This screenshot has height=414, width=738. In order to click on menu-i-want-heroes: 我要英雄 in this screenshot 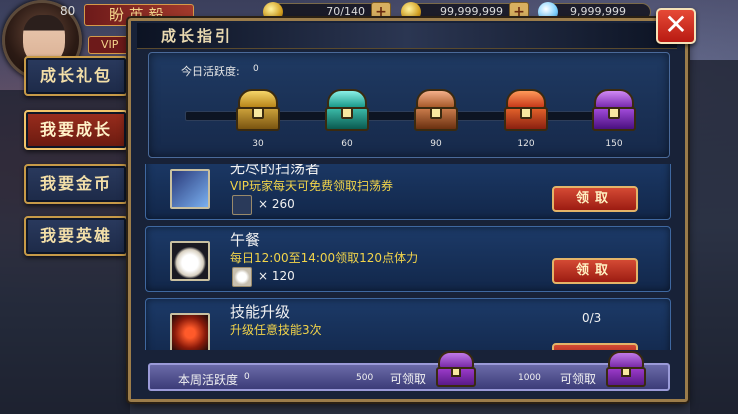, I will do `click(76, 236)`.